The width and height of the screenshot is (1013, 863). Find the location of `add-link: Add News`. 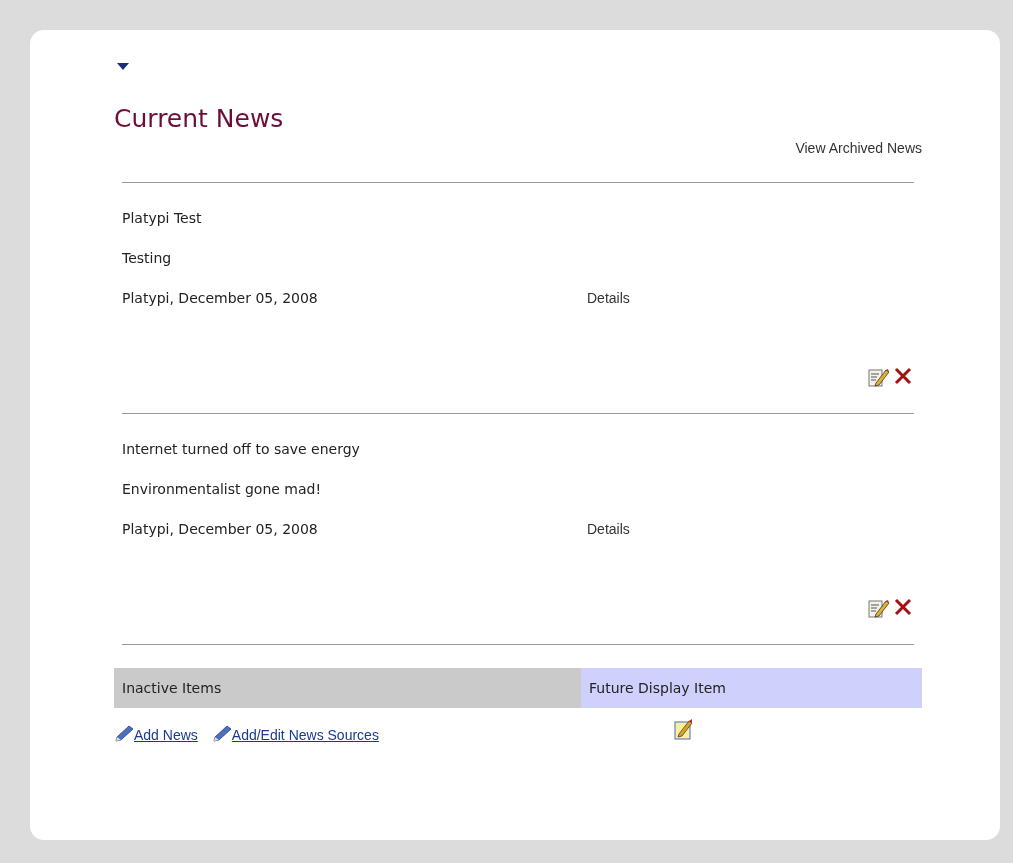

add-link: Add News is located at coordinates (166, 735).